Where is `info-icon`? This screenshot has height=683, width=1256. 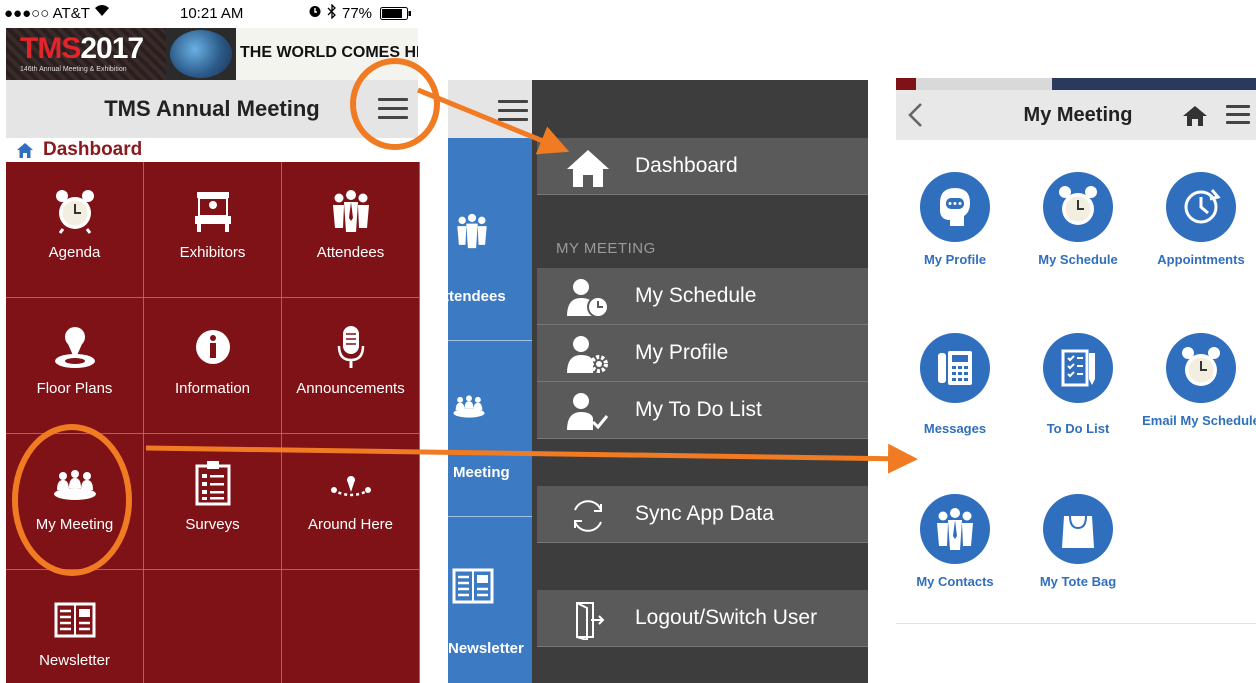
info-icon is located at coordinates (212, 347).